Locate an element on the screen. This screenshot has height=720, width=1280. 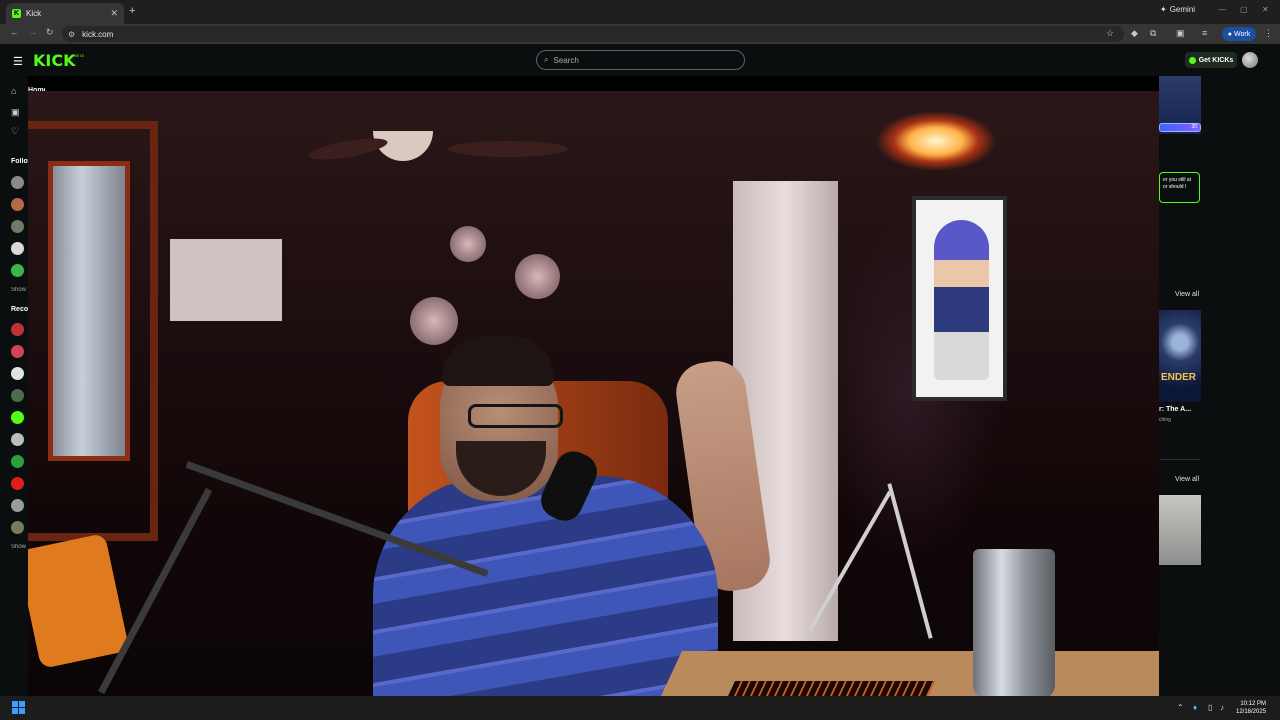
site-info-icon: ⚙ is located at coordinates (71, 34).